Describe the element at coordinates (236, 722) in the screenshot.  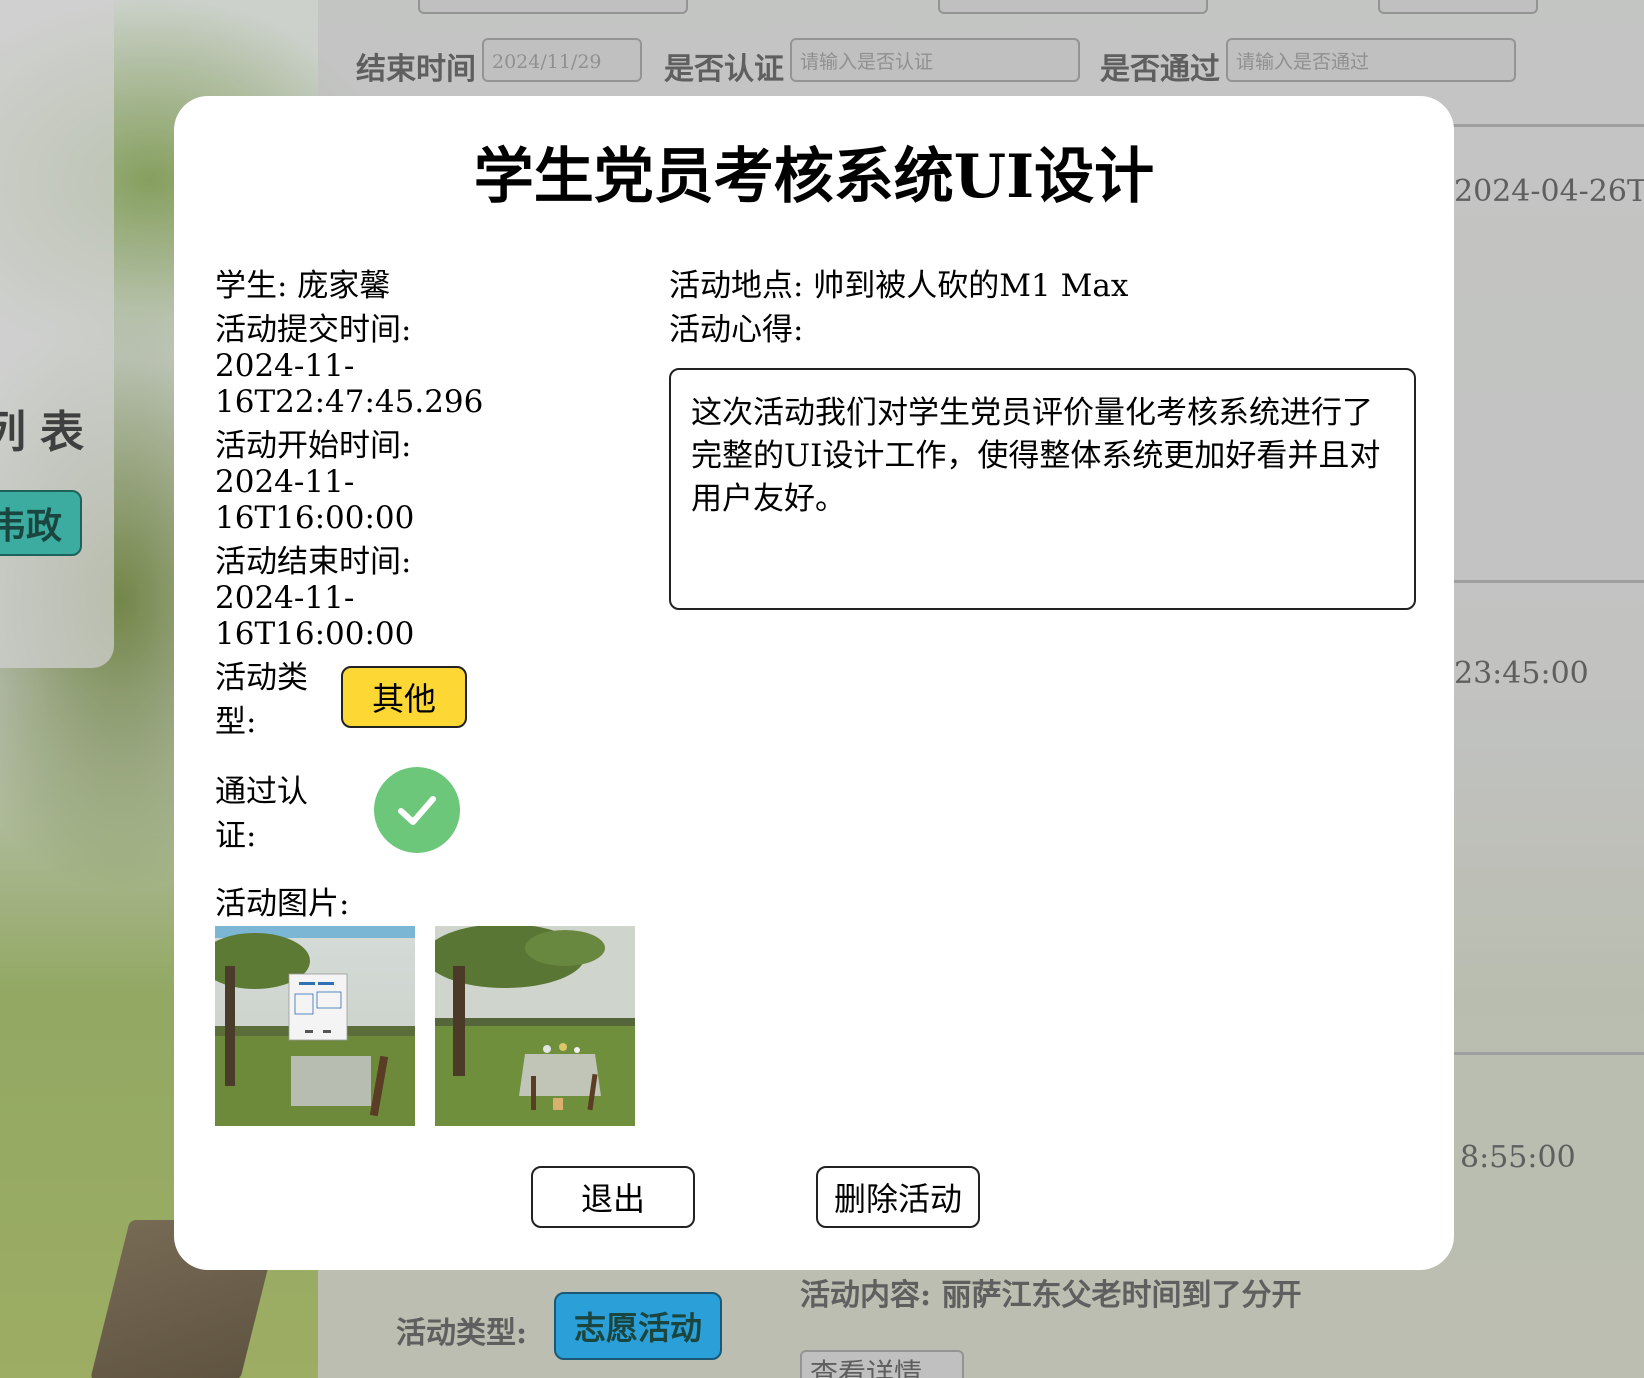
I see `activity-type-label-line-2: 型:` at that location.